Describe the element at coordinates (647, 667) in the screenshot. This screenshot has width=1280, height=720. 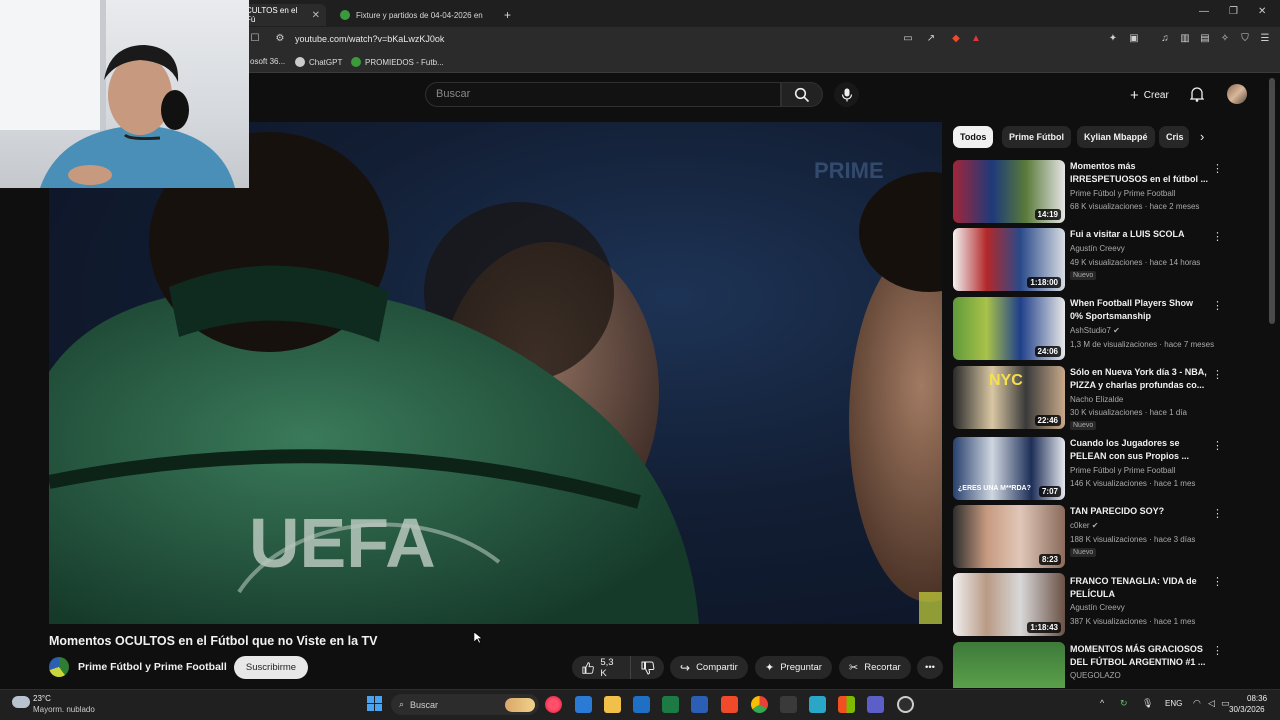
I see `dislike-button` at that location.